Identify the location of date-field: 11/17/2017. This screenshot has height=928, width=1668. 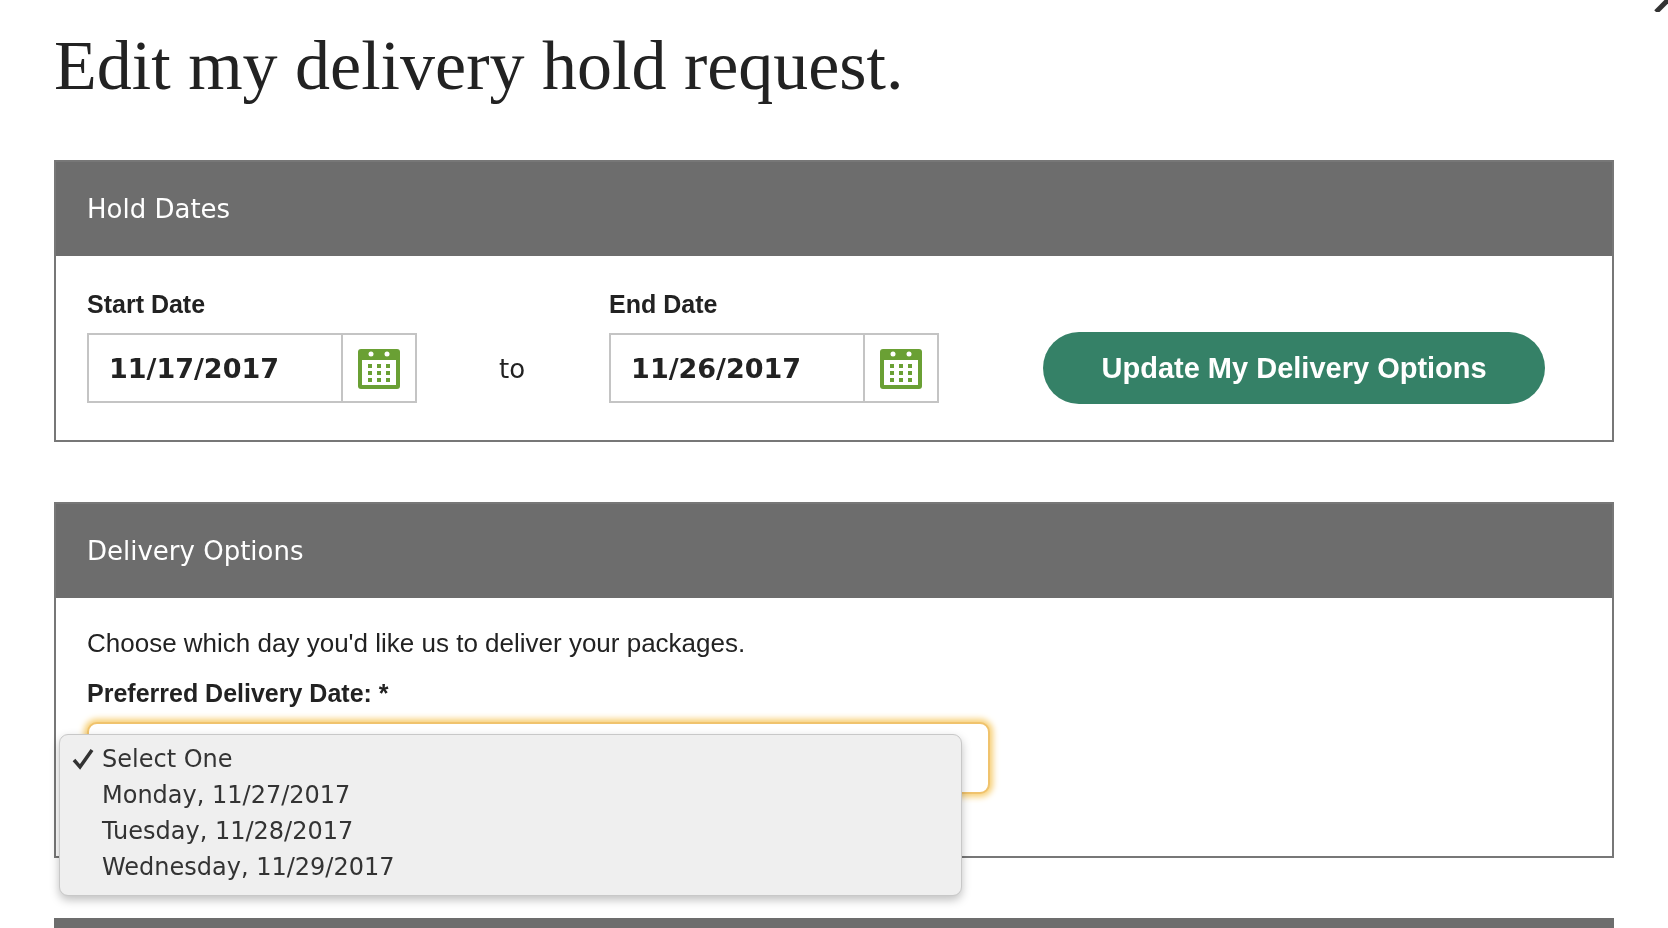
(252, 368).